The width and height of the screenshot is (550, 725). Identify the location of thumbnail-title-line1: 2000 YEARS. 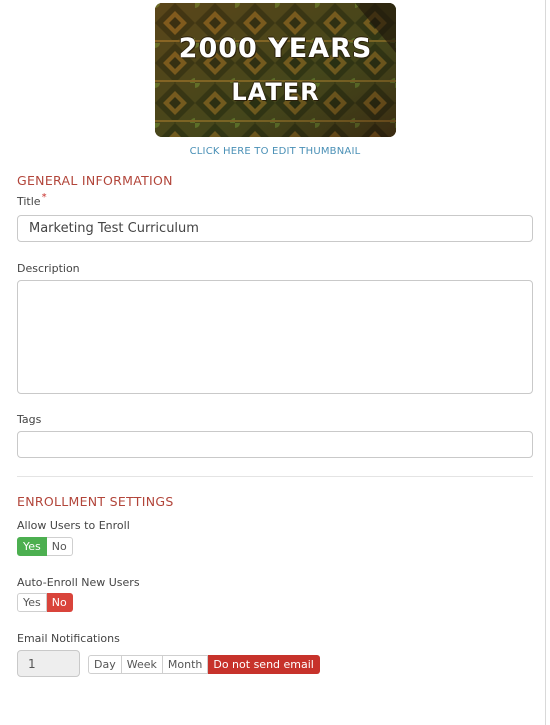
(275, 48).